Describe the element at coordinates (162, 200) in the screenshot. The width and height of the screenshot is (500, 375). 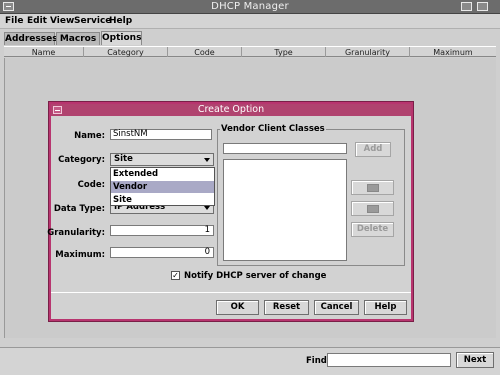
I see `category-option-site: Site` at that location.